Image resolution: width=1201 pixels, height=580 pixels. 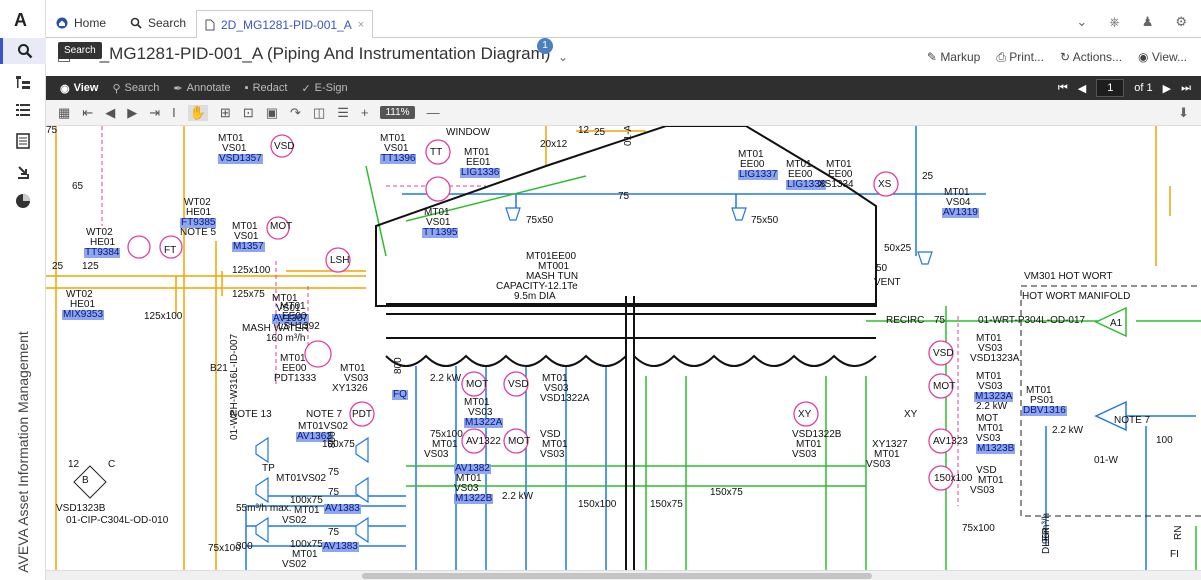 What do you see at coordinates (240, 159) in the screenshot?
I see `tag-link: VSD1357` at bounding box center [240, 159].